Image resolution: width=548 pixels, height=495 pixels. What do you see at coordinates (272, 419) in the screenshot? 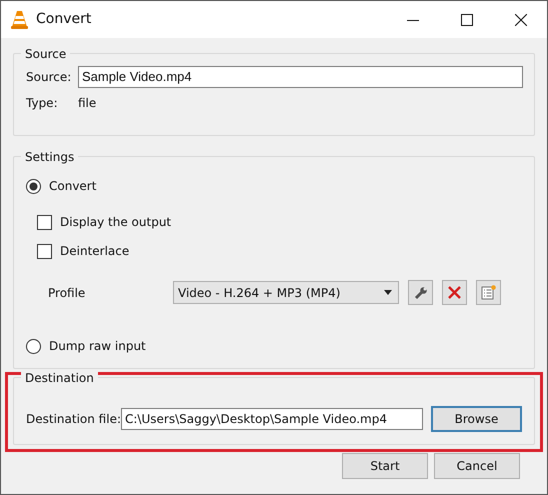
I see `destination-field: C:\Users\Saggy\Desktop\Sample Video.mp4` at bounding box center [272, 419].